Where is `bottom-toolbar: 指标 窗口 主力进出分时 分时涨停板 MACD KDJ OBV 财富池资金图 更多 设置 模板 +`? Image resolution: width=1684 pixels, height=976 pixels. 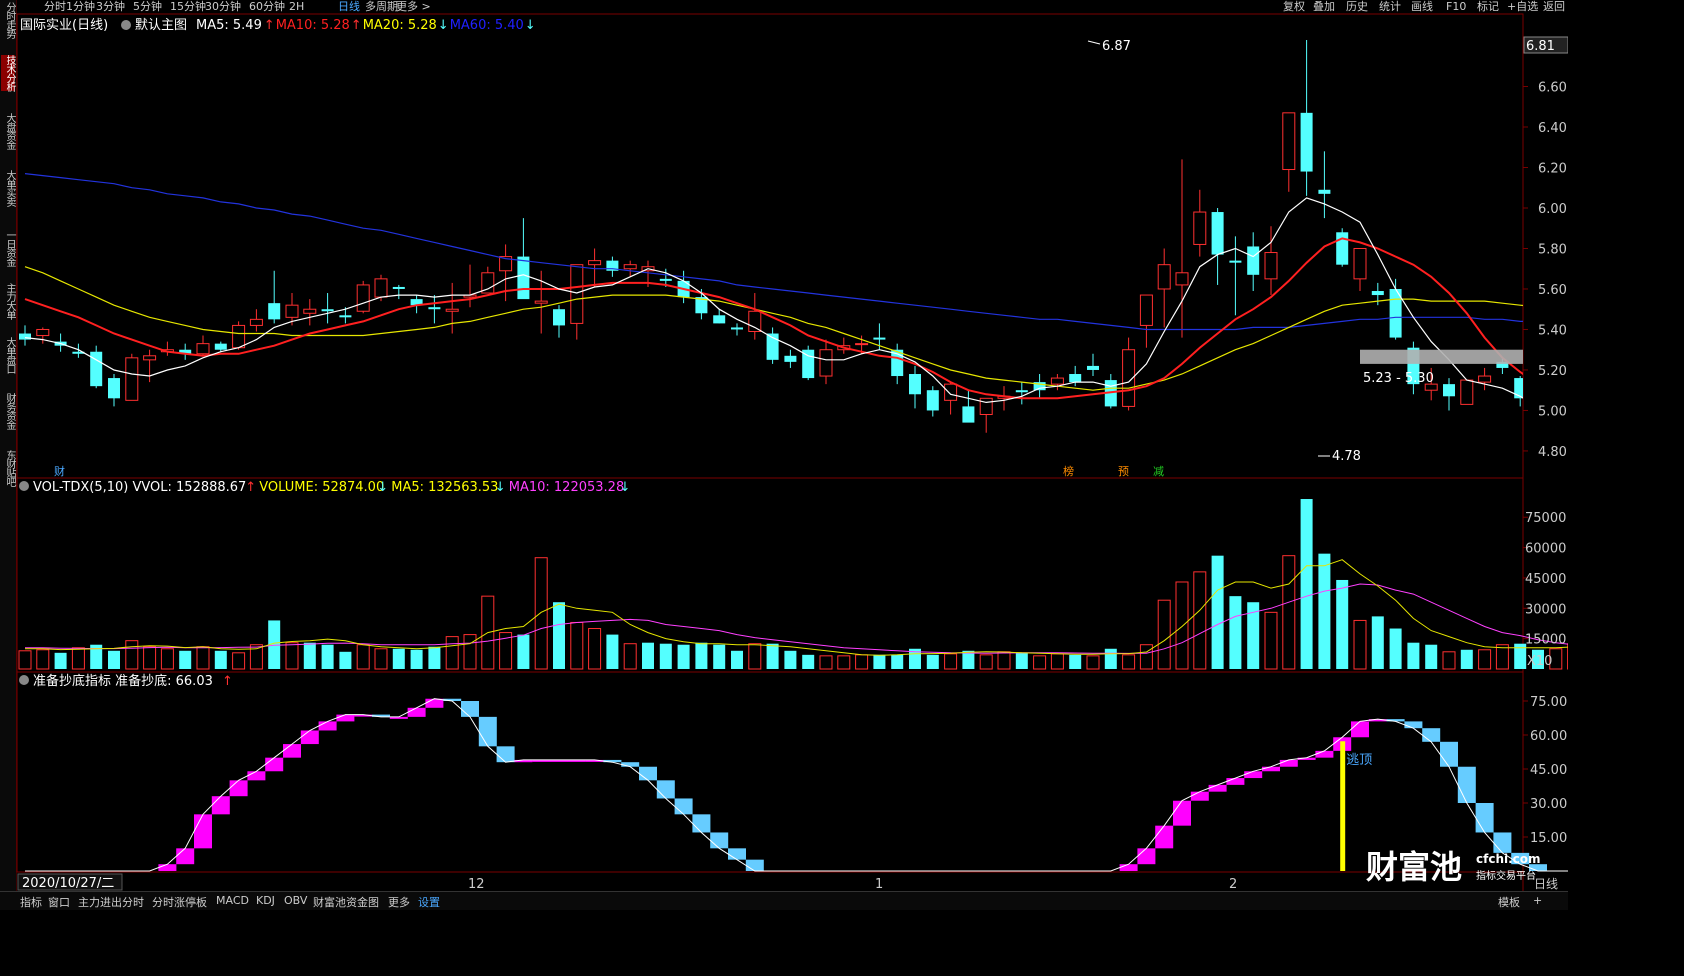
bottom-toolbar: 指标 窗口 主力进出分时 分时涨停板 MACD KDJ OBV 财富池资金图 更多 设置 模板 + is located at coordinates (784, 900).